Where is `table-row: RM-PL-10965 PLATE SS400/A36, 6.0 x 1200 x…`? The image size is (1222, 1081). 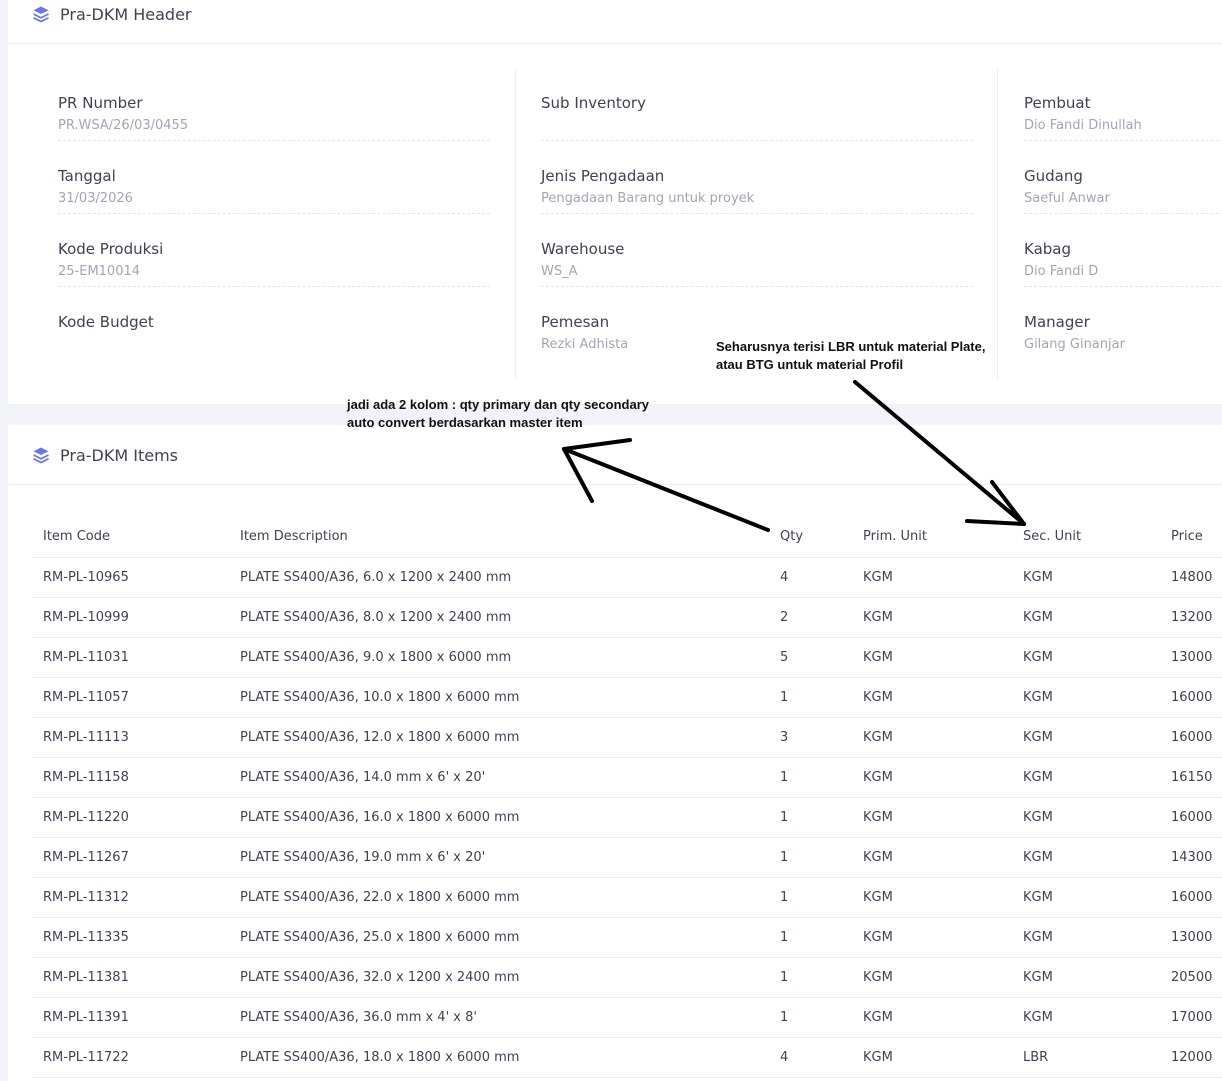 table-row: RM-PL-10965 PLATE SS400/A36, 6.0 x 1200 x… is located at coordinates (627, 577).